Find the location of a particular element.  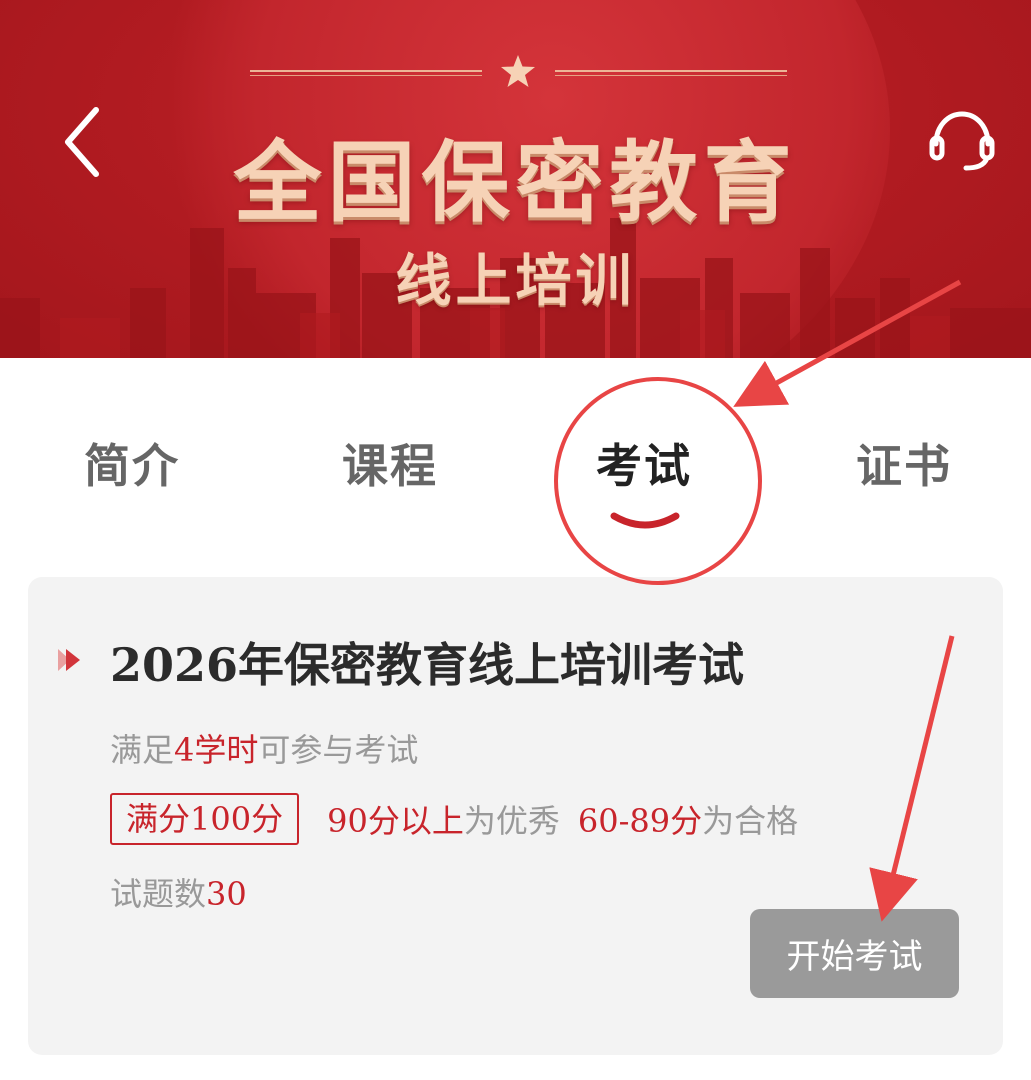

requirement-hours: 4学时 is located at coordinates (216, 750).